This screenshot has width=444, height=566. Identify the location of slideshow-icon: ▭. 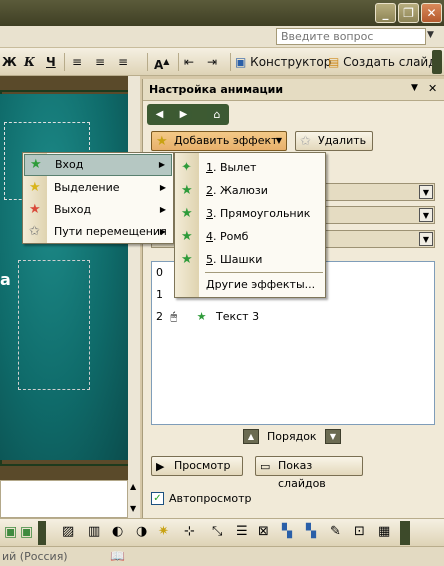
(265, 466).